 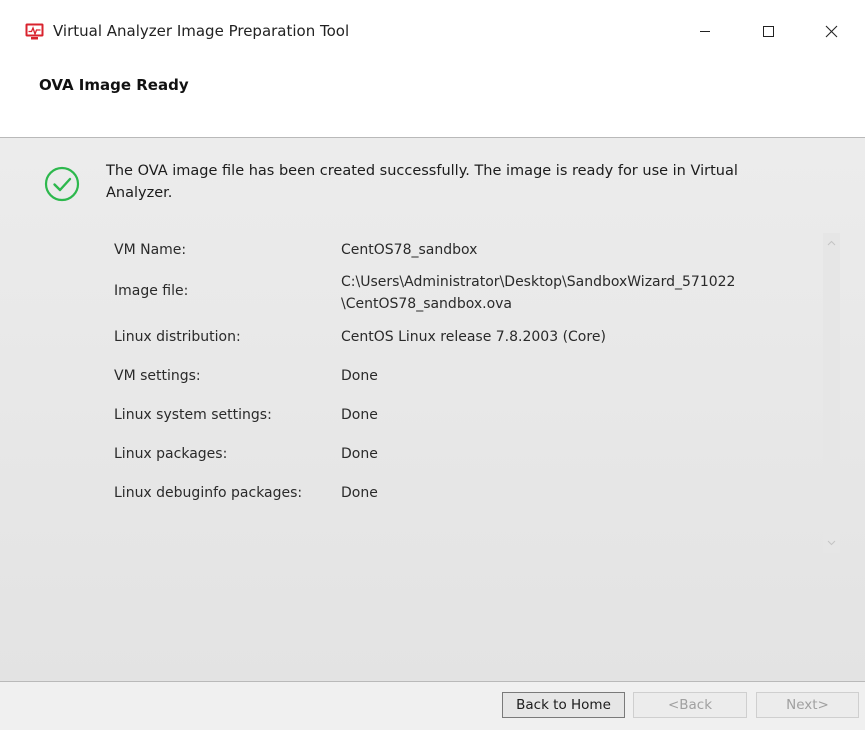 I want to click on button-bar: Back to Home <Back Next>, so click(x=432, y=706).